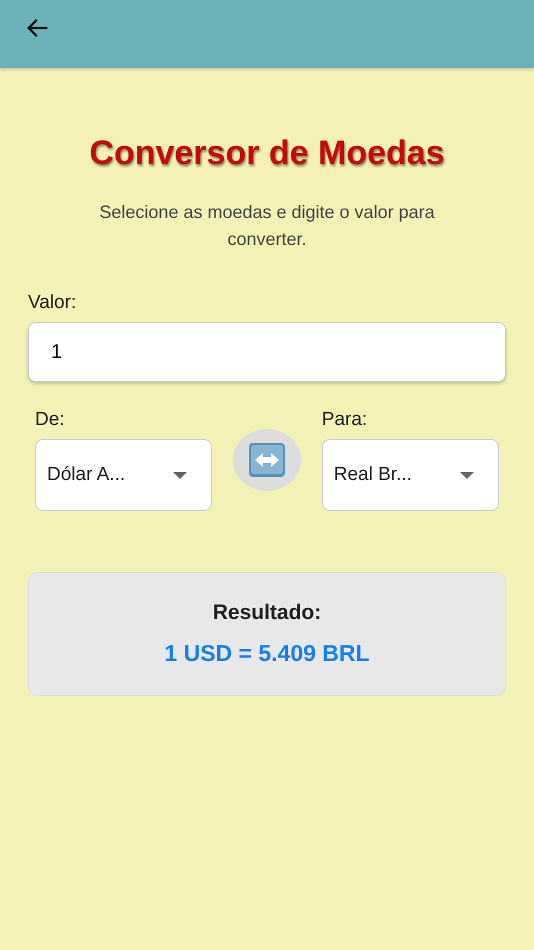 The height and width of the screenshot is (950, 534). Describe the element at coordinates (50, 420) in the screenshot. I see `from-label: De:` at that location.